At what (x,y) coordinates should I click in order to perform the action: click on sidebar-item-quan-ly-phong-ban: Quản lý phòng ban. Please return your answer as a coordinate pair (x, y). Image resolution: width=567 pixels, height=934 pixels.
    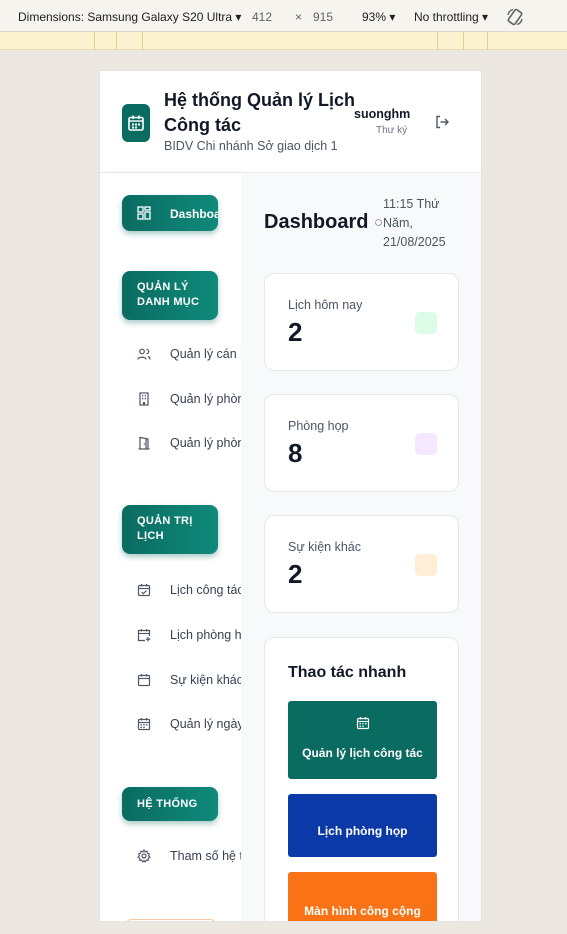
    Looking at the image, I should click on (170, 400).